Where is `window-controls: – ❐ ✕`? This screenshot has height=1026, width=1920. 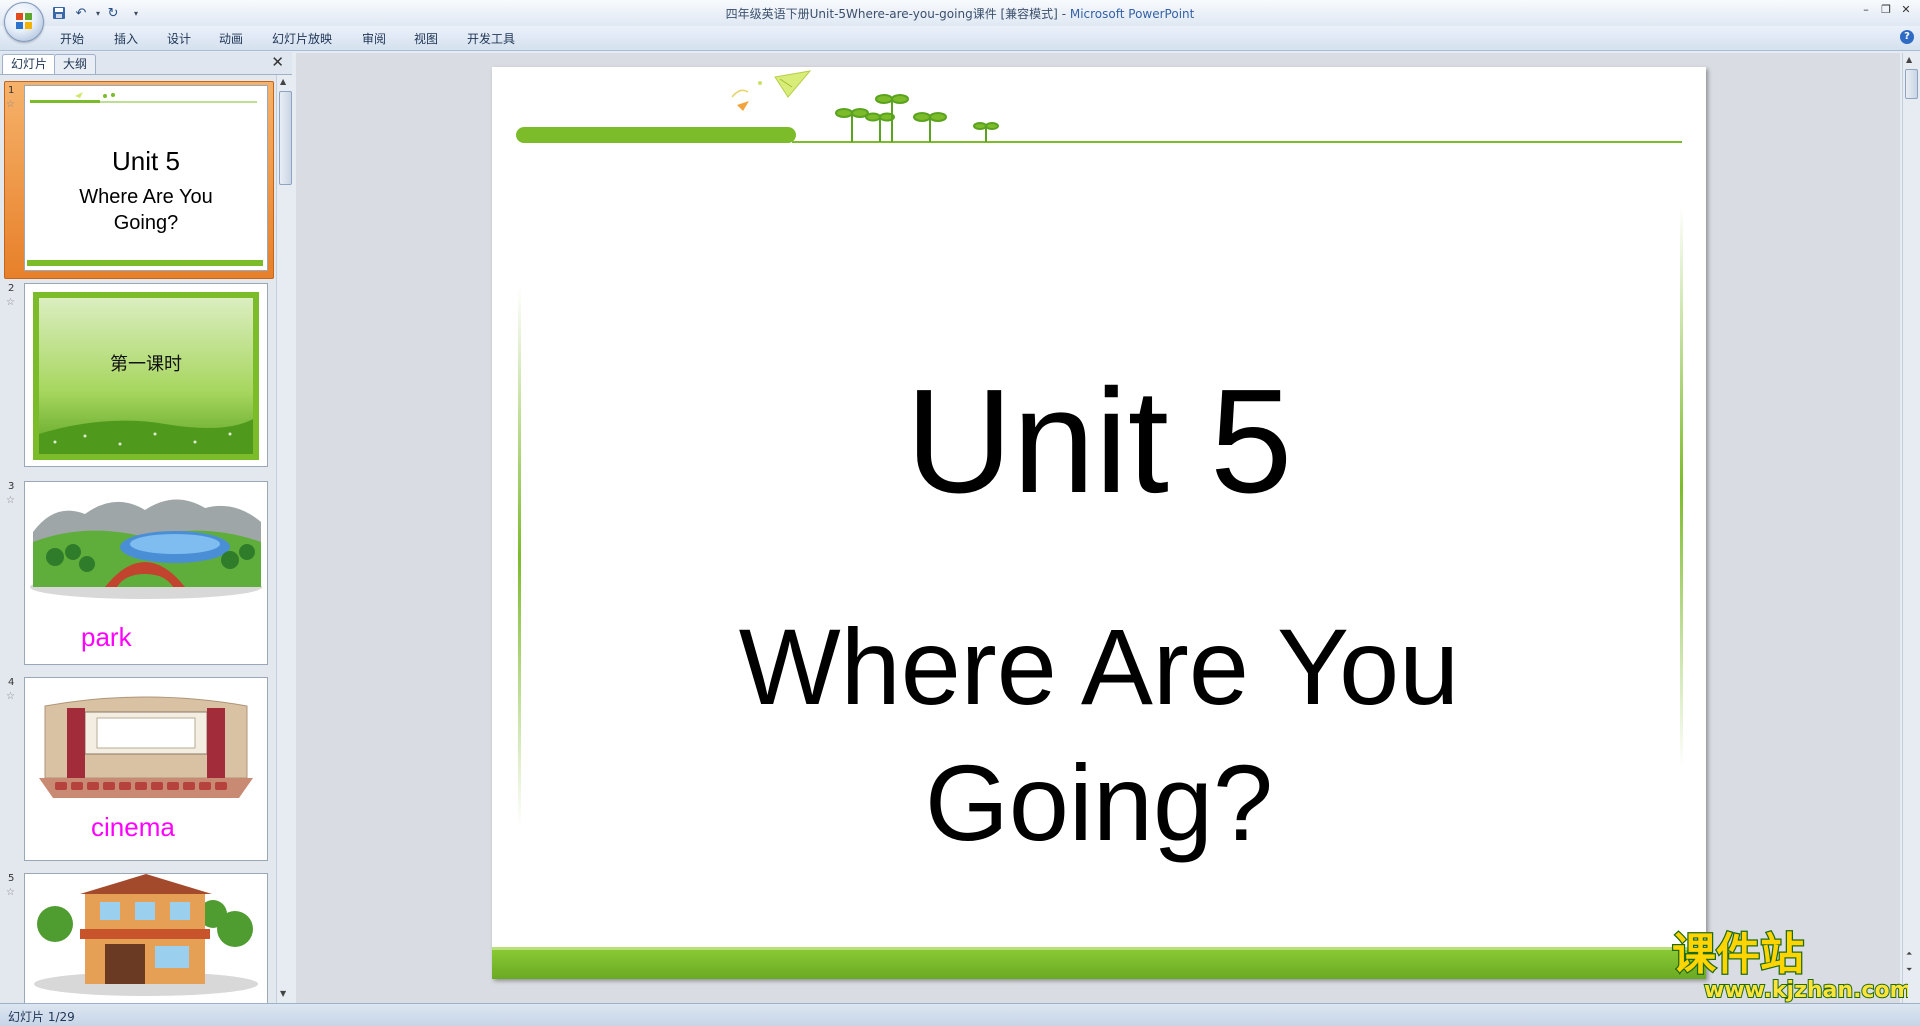 window-controls: – ❐ ✕ is located at coordinates (1886, 10).